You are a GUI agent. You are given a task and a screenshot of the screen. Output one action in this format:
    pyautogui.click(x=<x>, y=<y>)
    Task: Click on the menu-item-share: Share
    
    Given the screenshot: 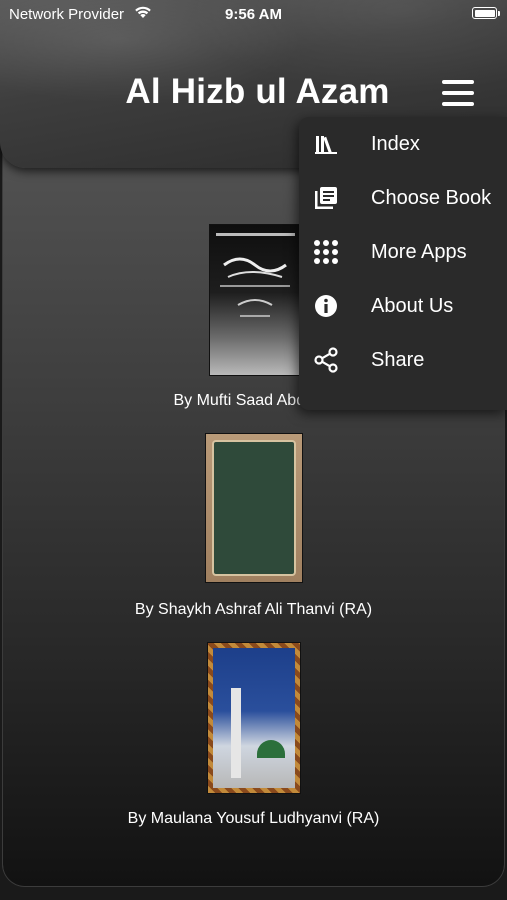 What is the action you would take?
    pyautogui.click(x=403, y=360)
    